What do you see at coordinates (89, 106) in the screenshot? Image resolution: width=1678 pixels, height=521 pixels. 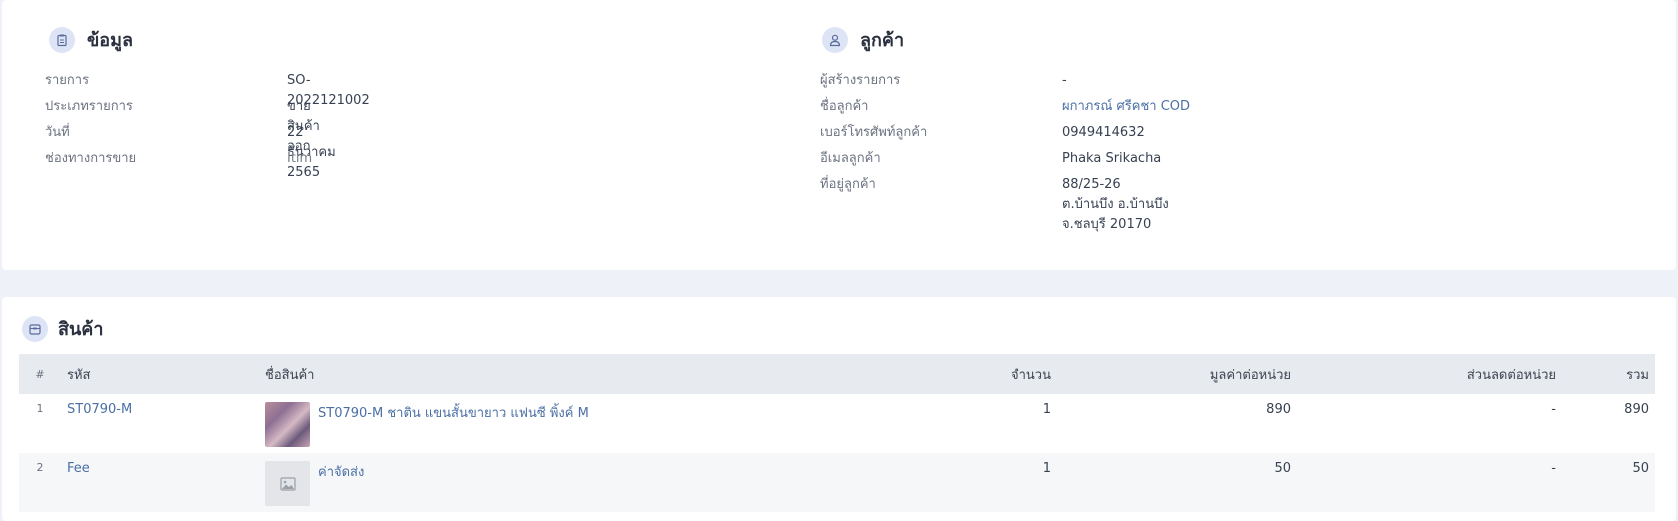 I see `type-label: ประเภทรายการ` at bounding box center [89, 106].